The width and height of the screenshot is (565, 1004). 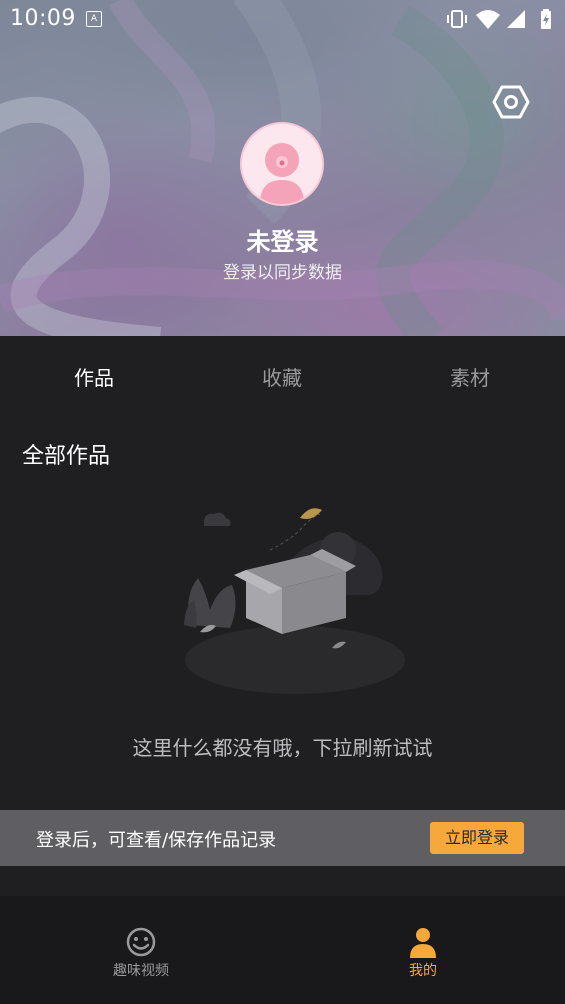 I want to click on tab-materials-label: 素材, so click(x=470, y=378).